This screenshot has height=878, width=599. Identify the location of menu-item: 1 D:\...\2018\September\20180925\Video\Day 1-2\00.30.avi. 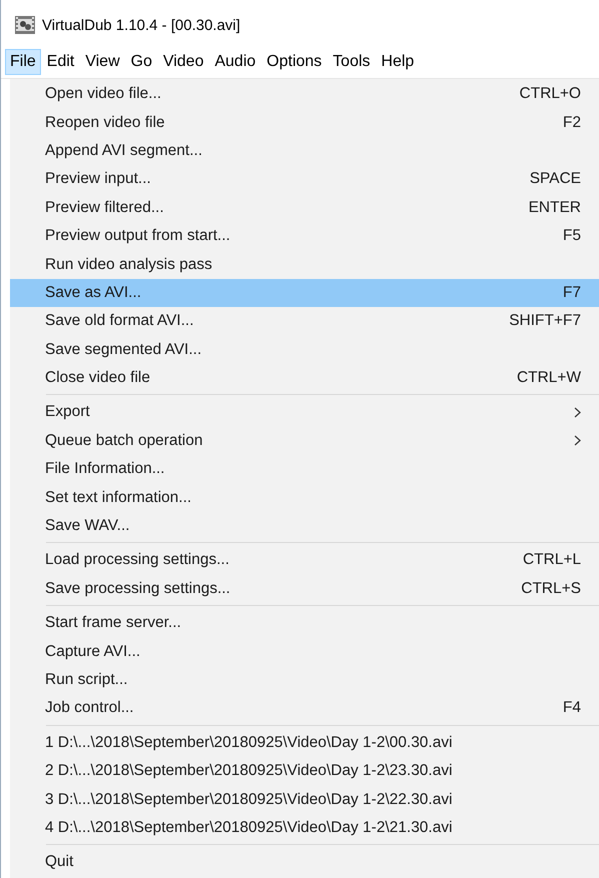
(304, 742).